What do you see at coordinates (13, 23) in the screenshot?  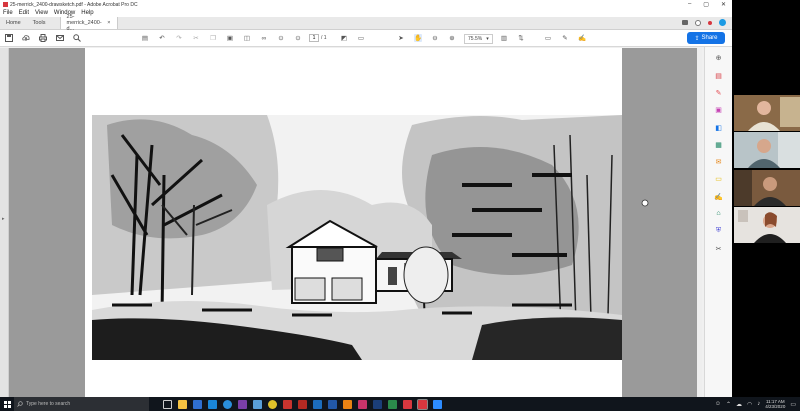 I see `tab-home: Home` at bounding box center [13, 23].